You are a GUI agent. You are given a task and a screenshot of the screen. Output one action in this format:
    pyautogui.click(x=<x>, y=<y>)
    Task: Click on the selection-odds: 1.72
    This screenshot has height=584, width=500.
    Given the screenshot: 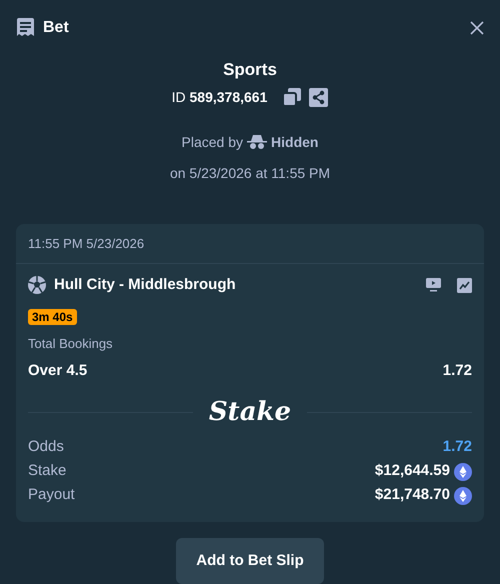 What is the action you would take?
    pyautogui.click(x=457, y=371)
    